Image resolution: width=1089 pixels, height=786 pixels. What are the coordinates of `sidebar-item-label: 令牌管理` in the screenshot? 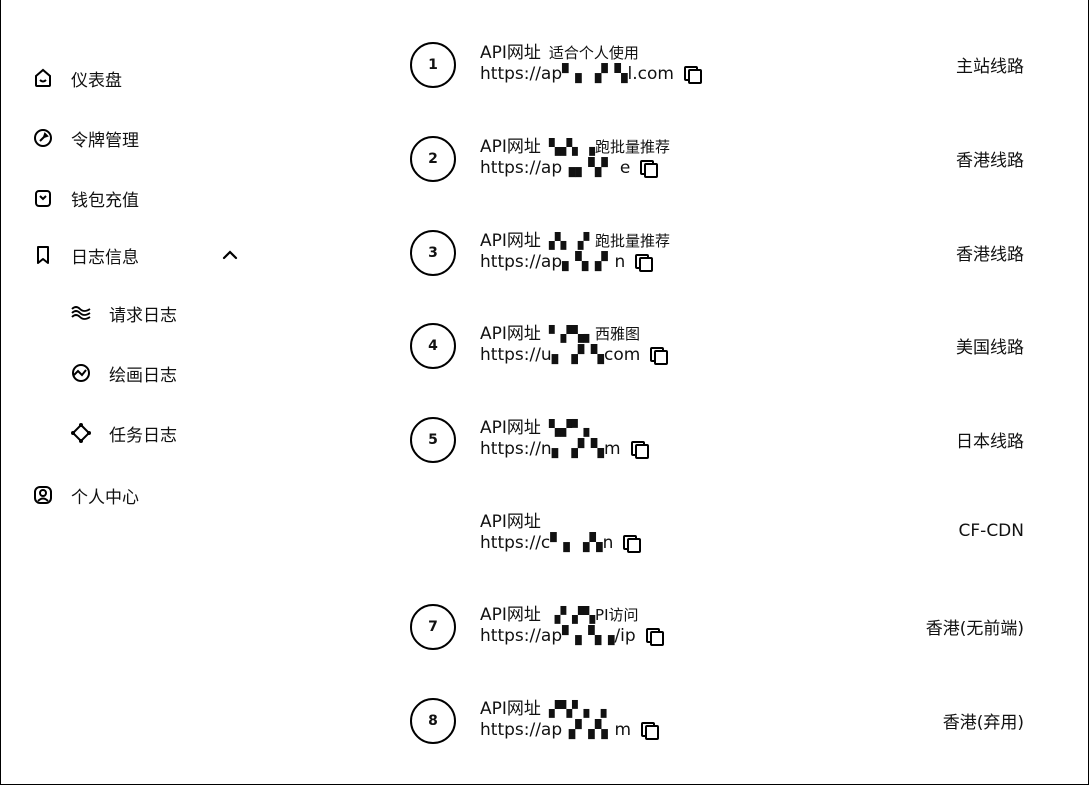 It's located at (105, 140).